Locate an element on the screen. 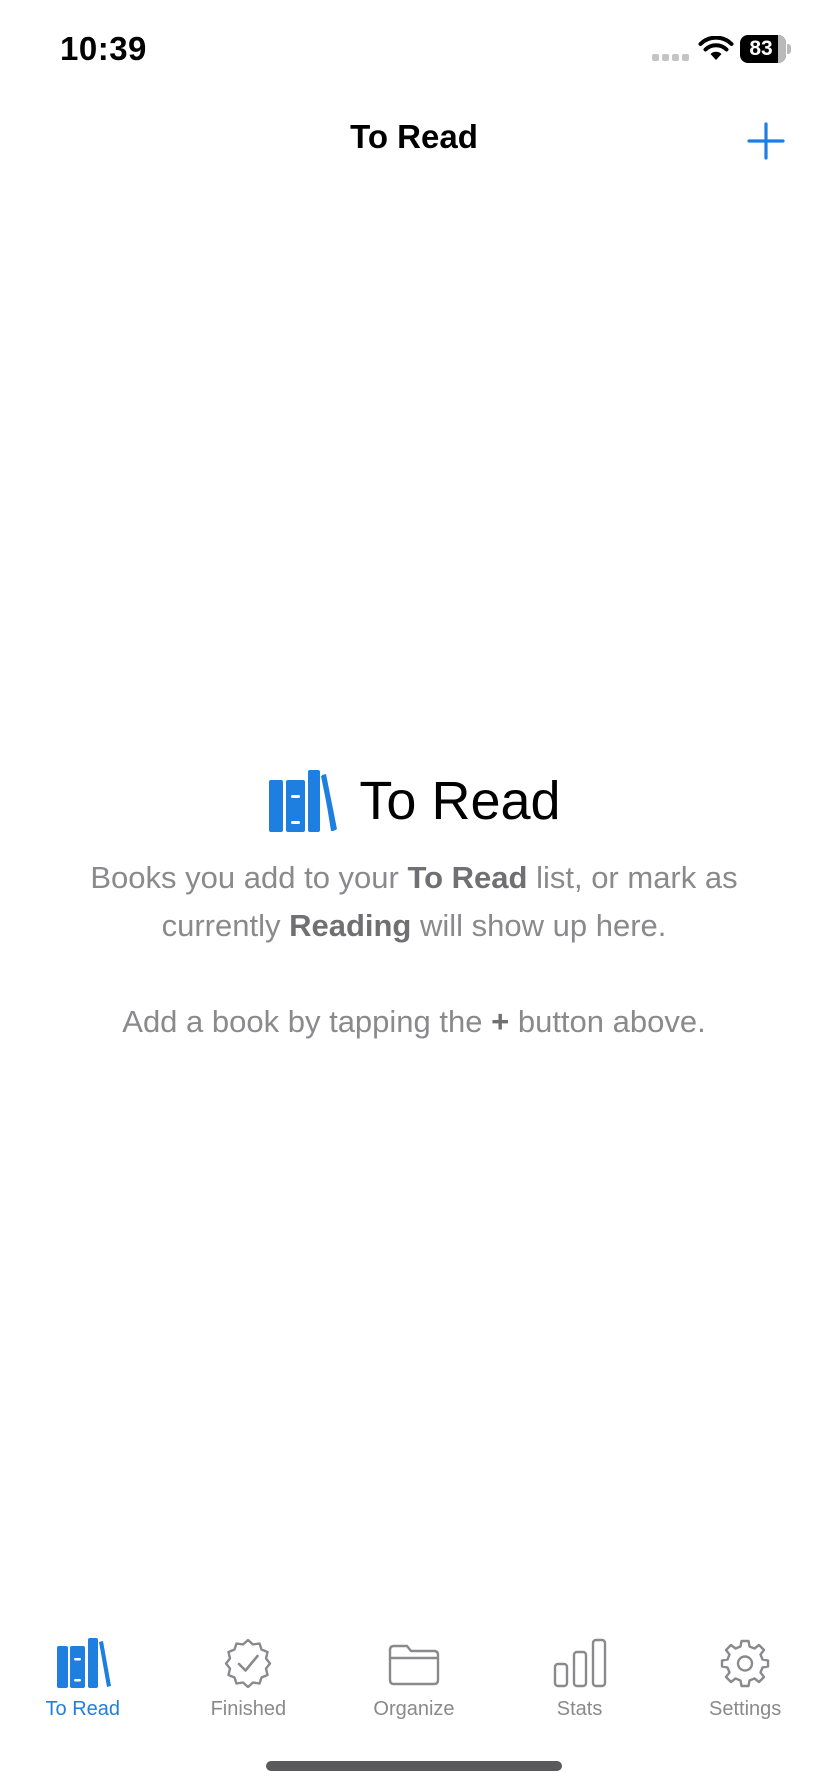 This screenshot has height=1792, width=828. hint-text: Add a book by tapping the is located at coordinates (307, 1021).